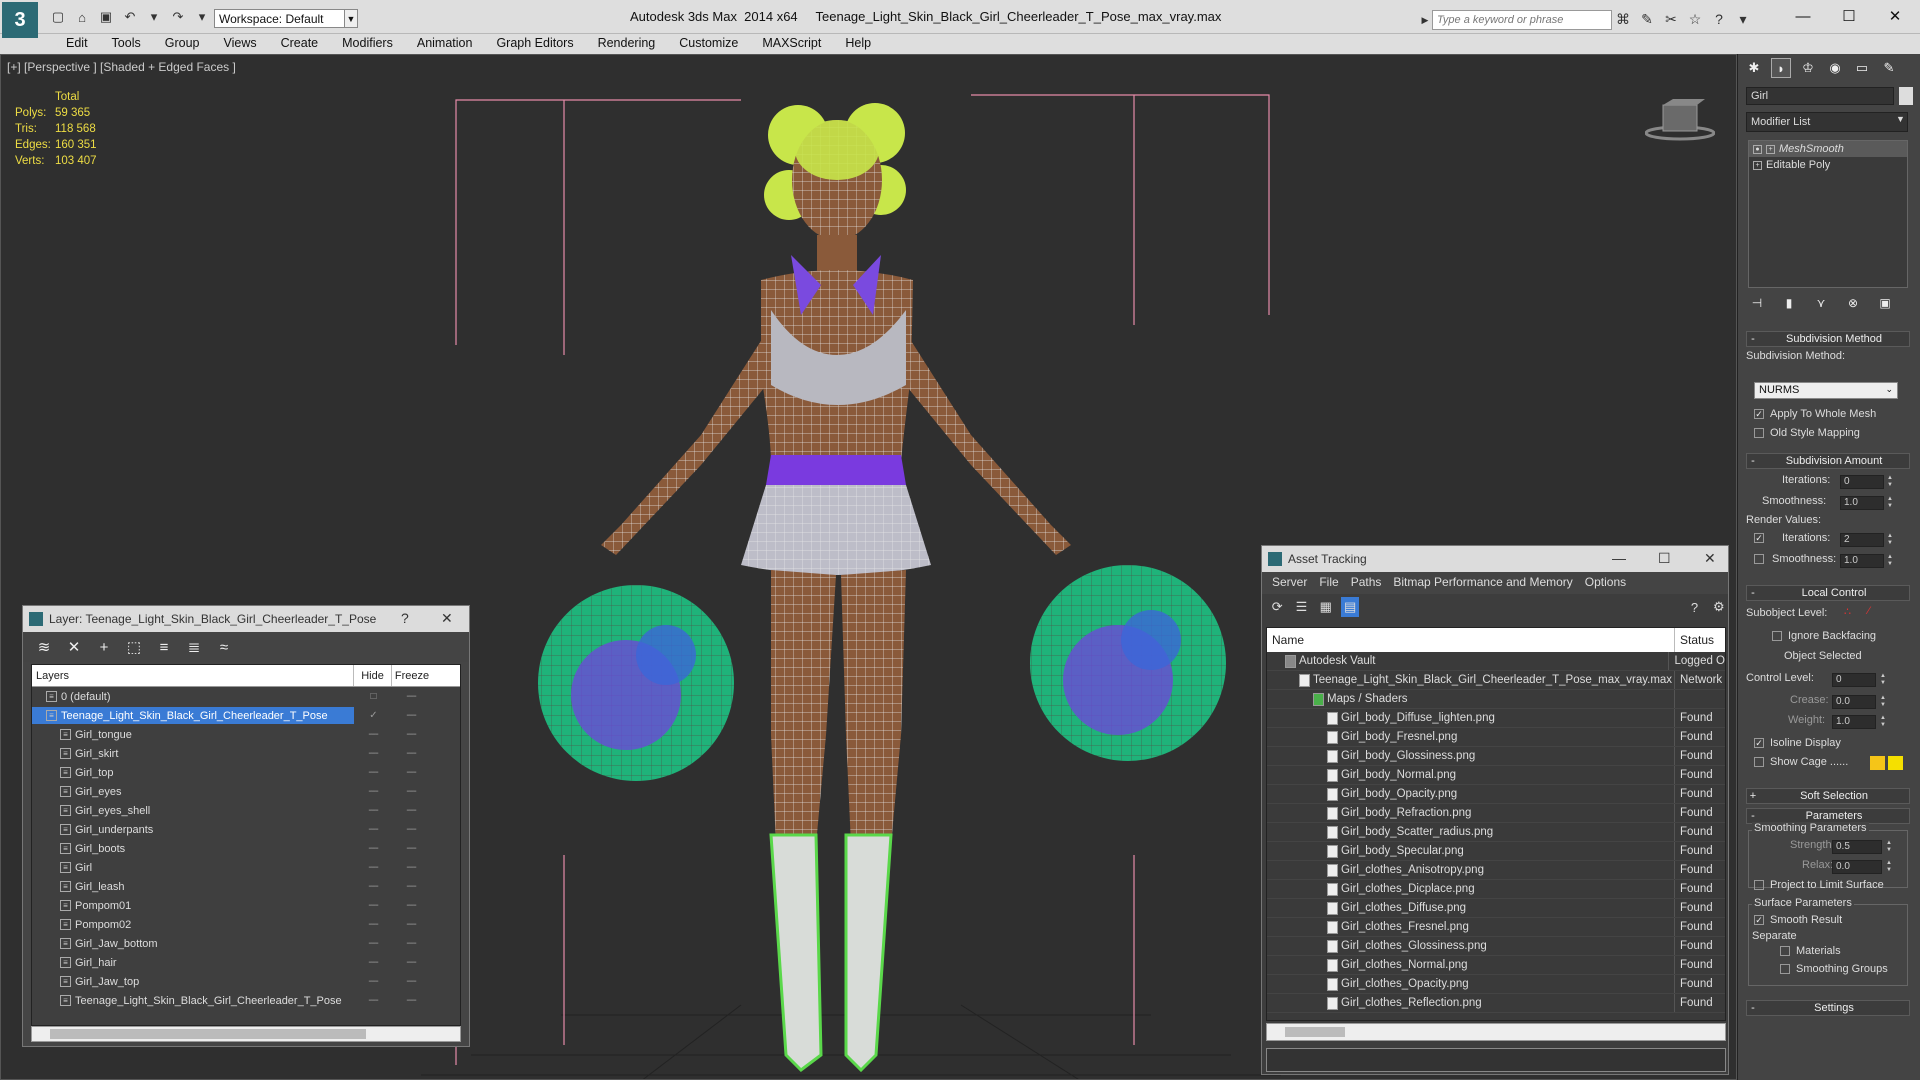 Image resolution: width=1920 pixels, height=1080 pixels. Describe the element at coordinates (1854, 680) in the screenshot. I see `control-level-field: 0` at that location.